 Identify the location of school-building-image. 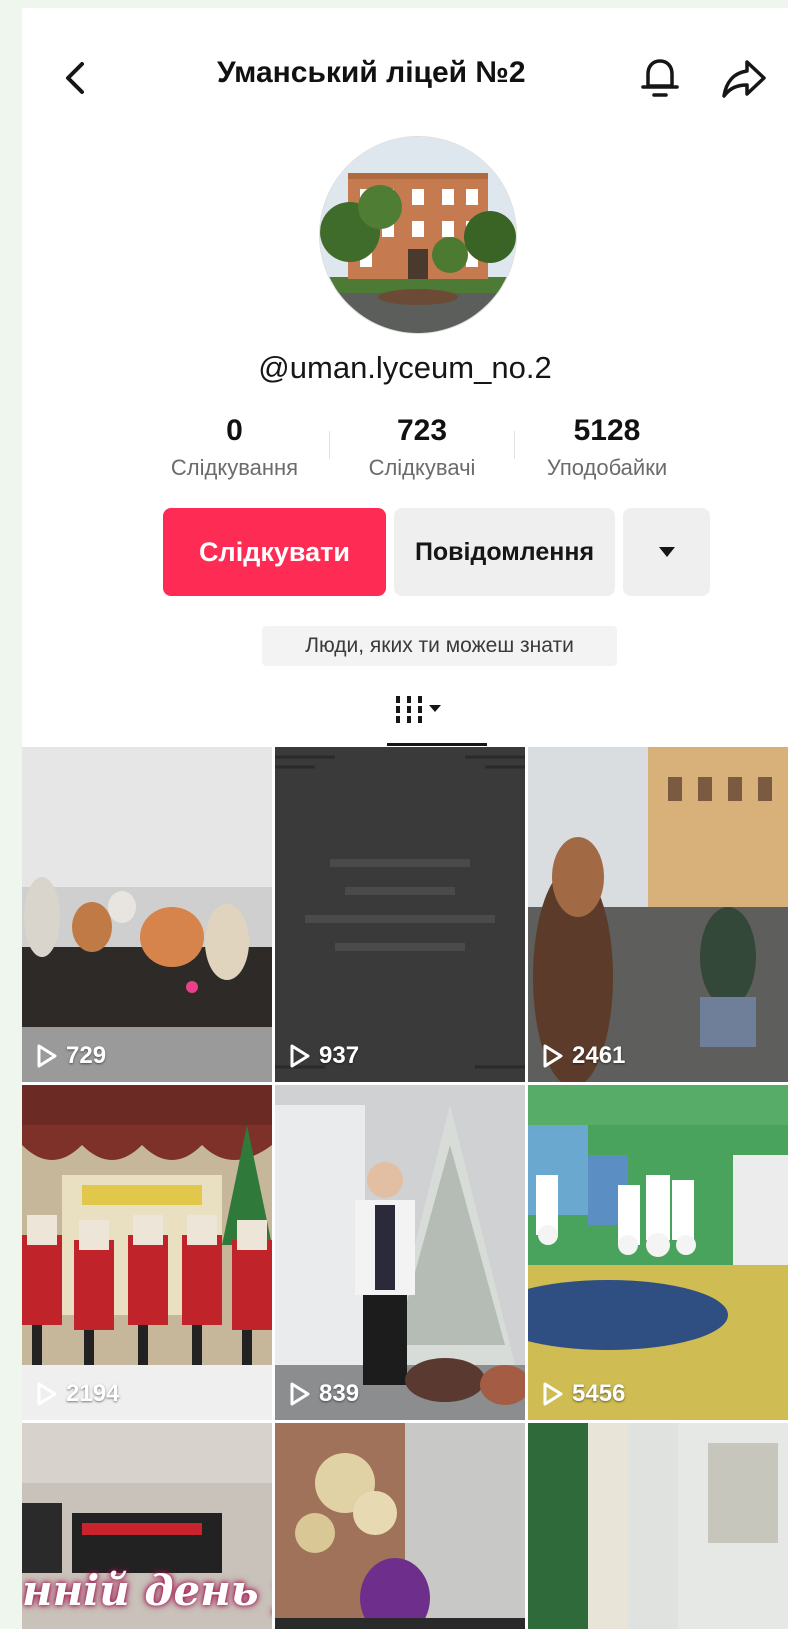
(418, 235).